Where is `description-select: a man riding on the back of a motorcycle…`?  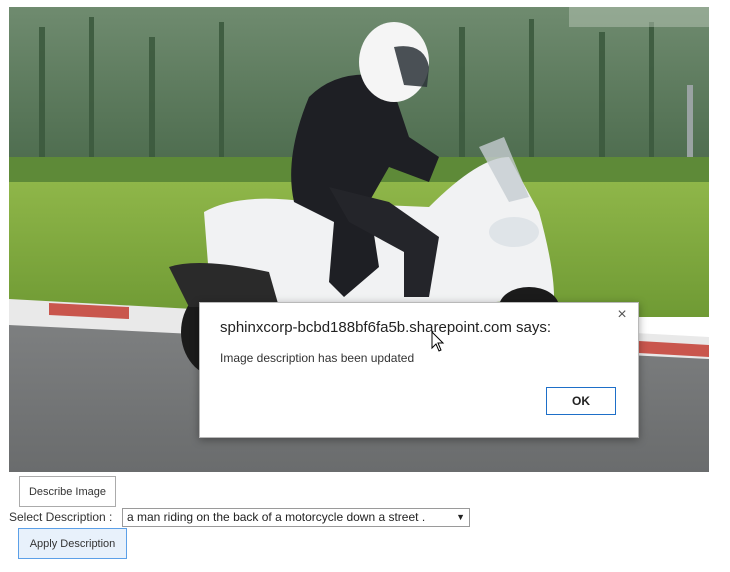 description-select: a man riding on the back of a motorcycle… is located at coordinates (296, 517).